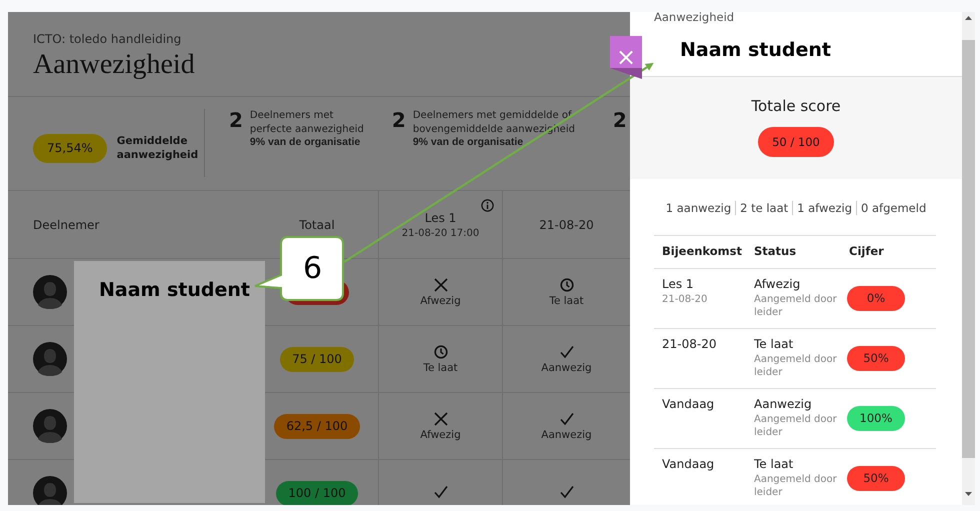 The height and width of the screenshot is (511, 980). I want to click on average-badge: 75,54%, so click(70, 148).